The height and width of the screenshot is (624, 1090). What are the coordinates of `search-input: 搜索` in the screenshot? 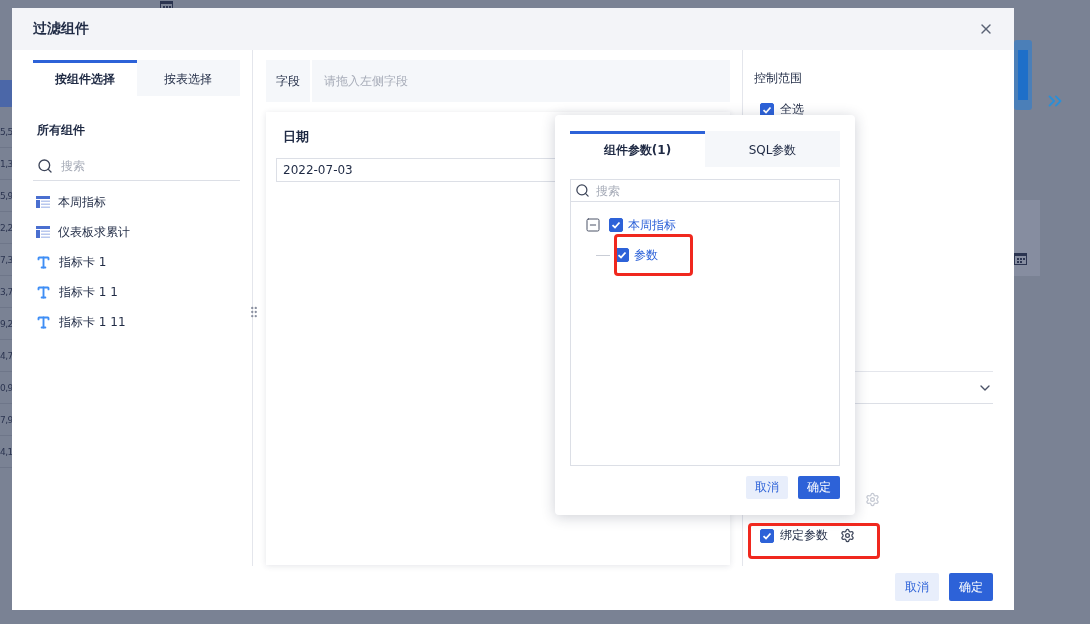 It's located at (717, 190).